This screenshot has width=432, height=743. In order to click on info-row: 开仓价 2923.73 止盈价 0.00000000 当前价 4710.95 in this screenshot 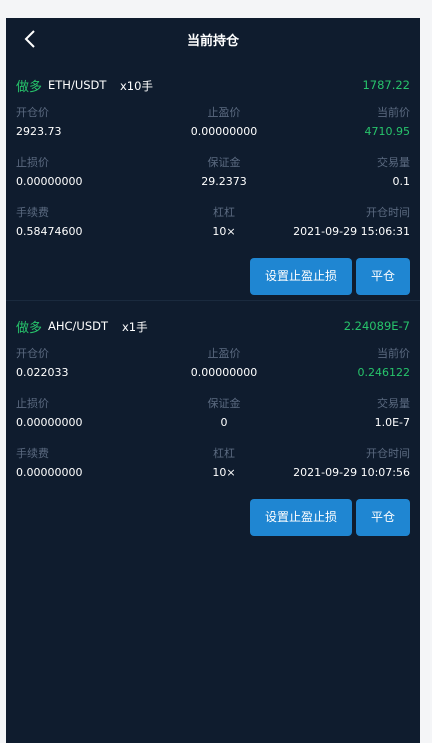, I will do `click(213, 129)`.